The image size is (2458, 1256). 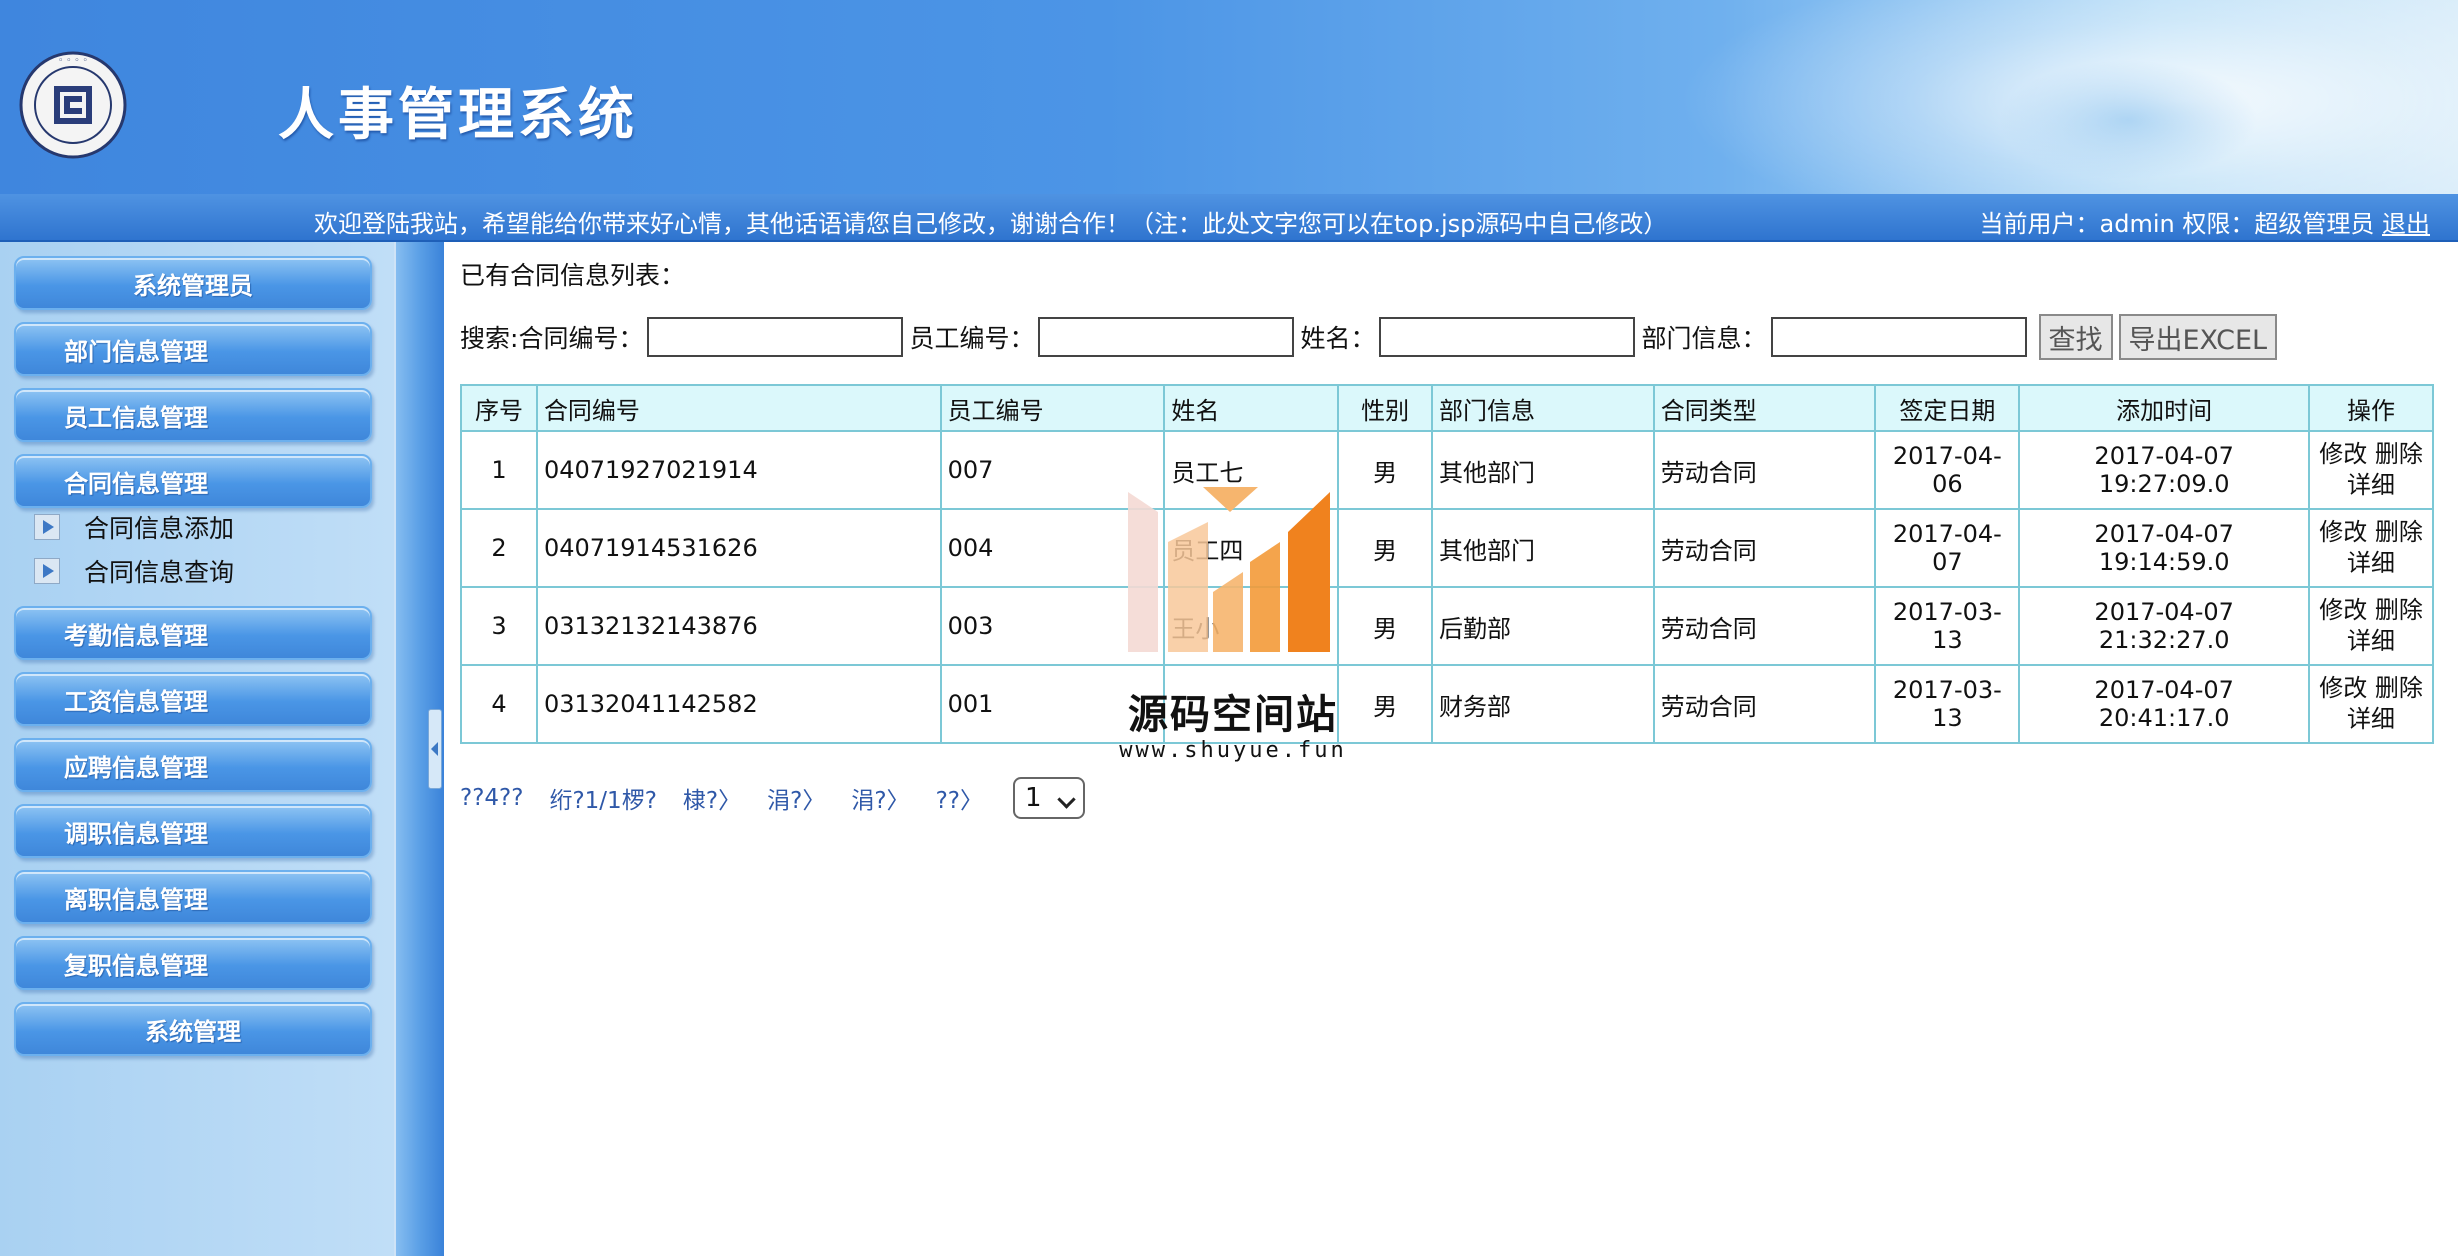 What do you see at coordinates (1898, 337) in the screenshot?
I see `dept-input` at bounding box center [1898, 337].